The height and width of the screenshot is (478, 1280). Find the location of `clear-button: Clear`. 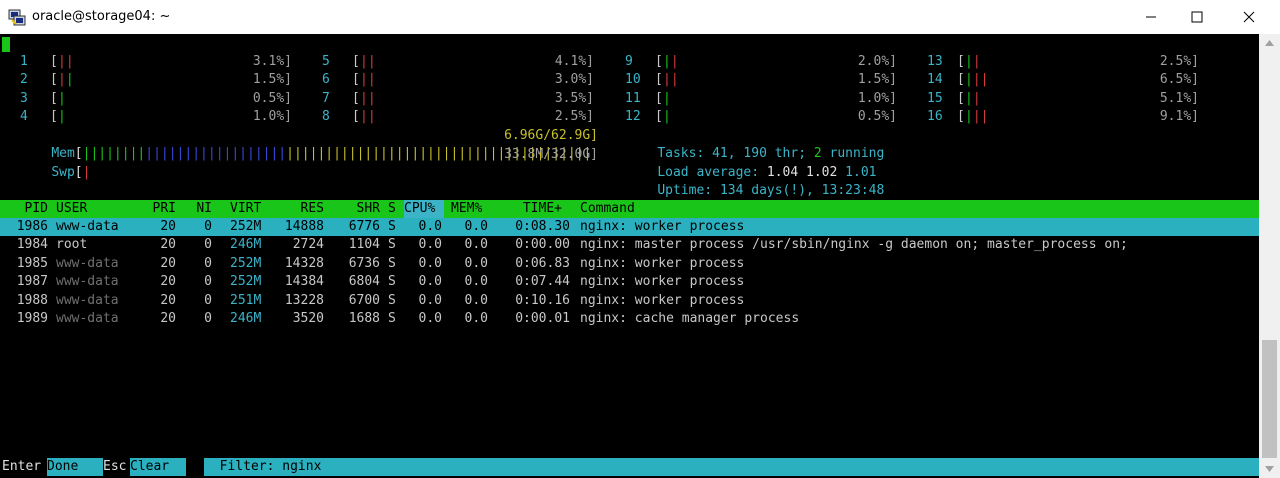

clear-button: Clear is located at coordinates (158, 467).